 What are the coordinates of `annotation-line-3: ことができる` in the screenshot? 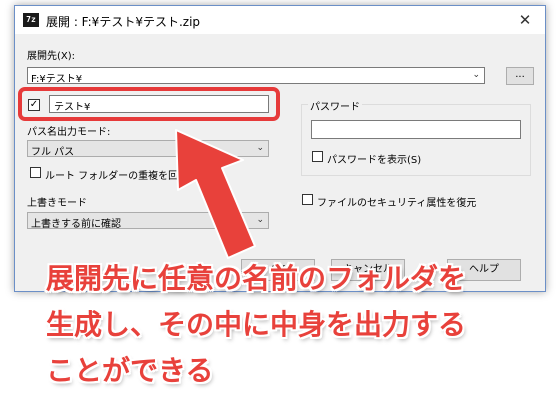 It's located at (130, 370).